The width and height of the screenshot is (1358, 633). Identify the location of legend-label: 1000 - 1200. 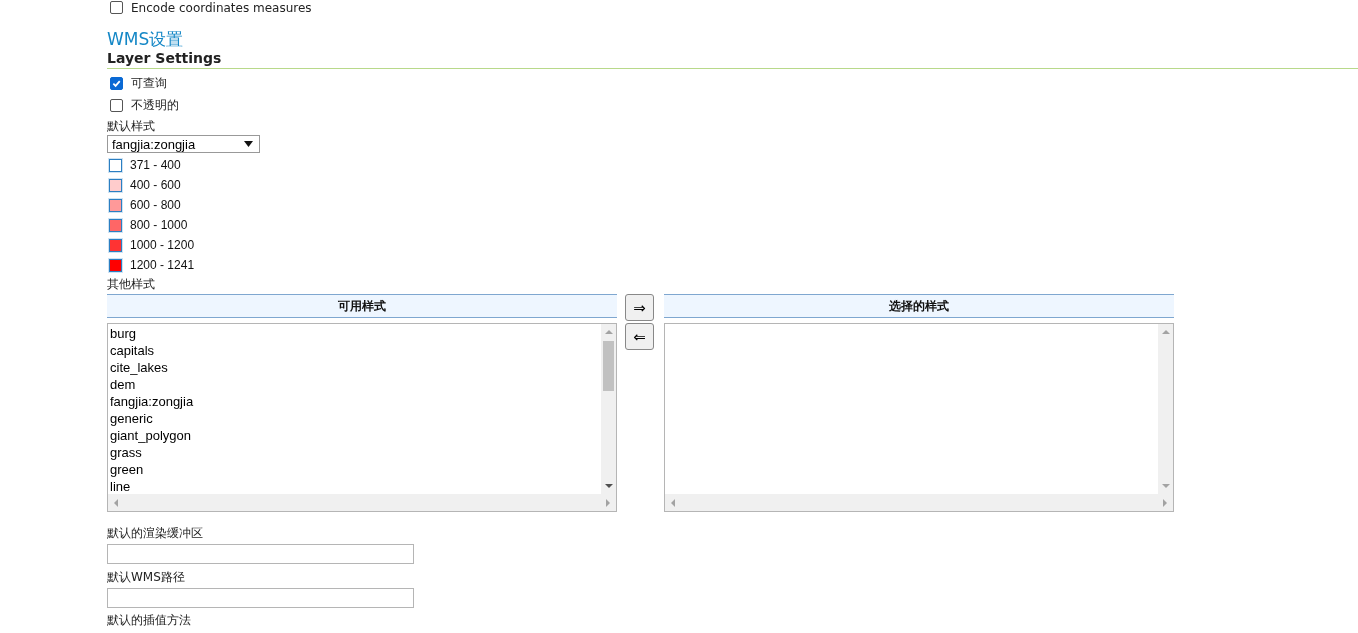
(162, 245).